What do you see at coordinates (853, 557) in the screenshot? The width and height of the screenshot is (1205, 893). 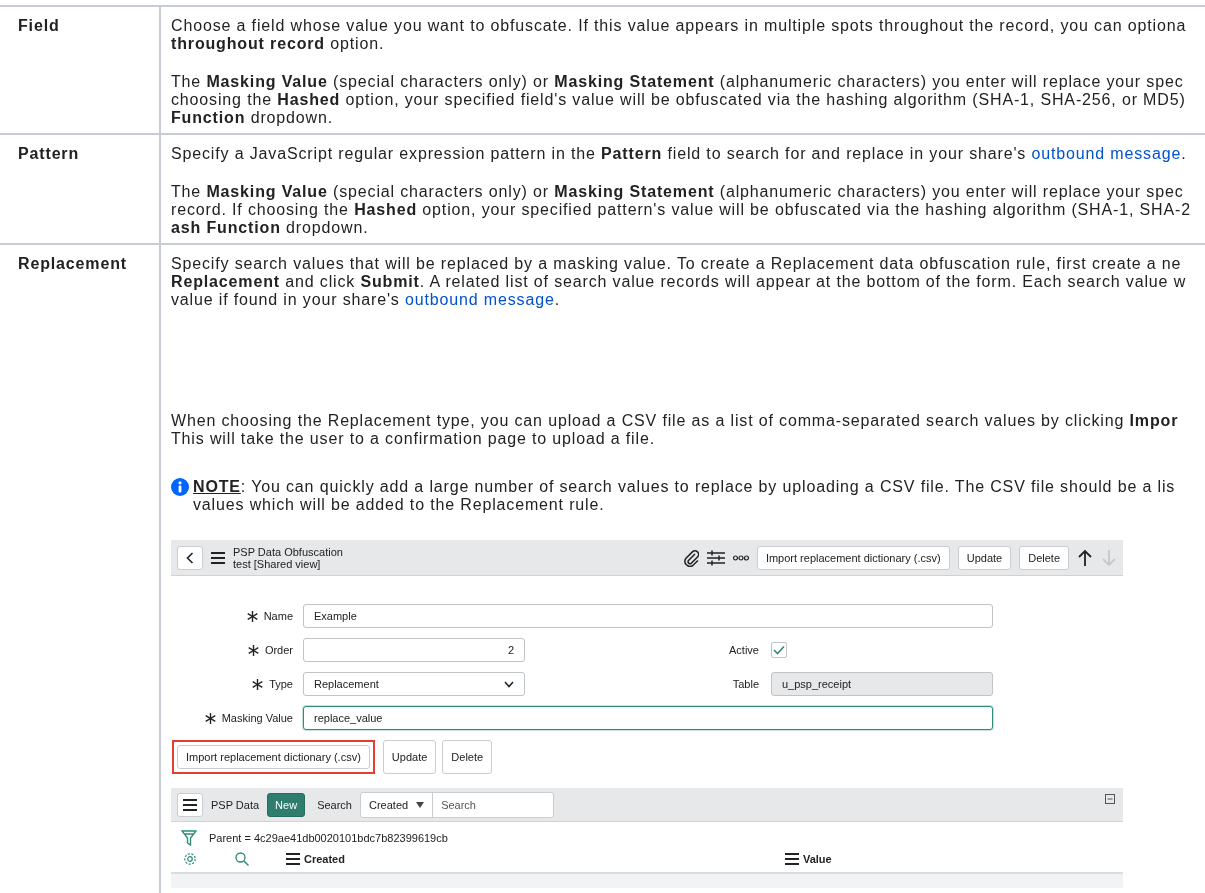 I see `header-button: Import replacement dictionary (.csv)` at bounding box center [853, 557].